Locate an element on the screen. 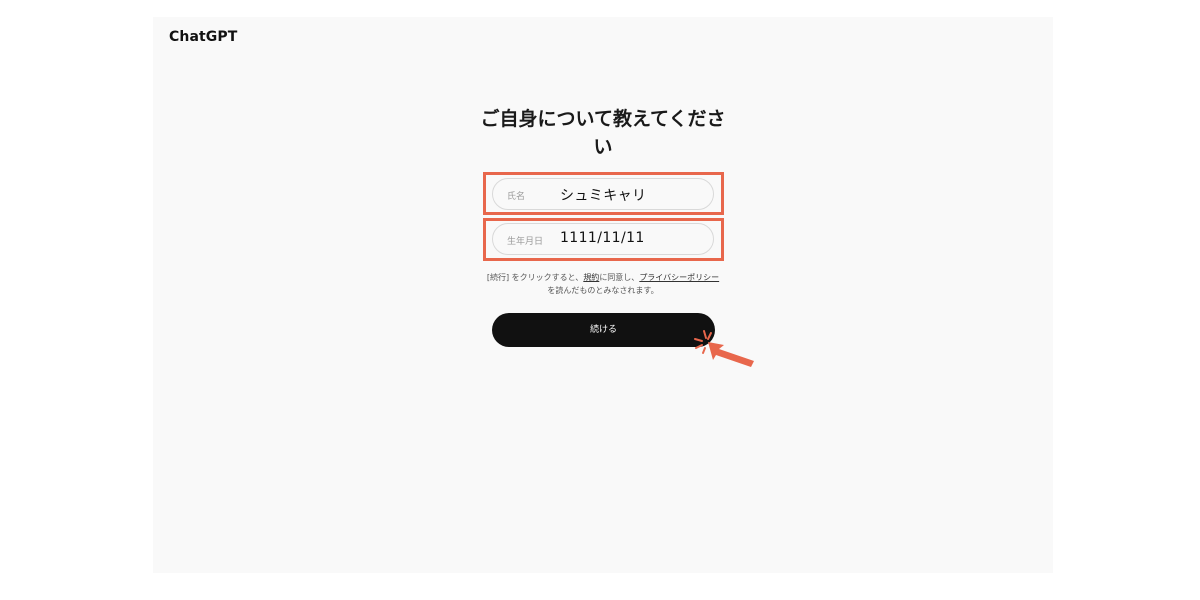 The image size is (1200, 600). page-title: ご自身について教えてください is located at coordinates (603, 133).